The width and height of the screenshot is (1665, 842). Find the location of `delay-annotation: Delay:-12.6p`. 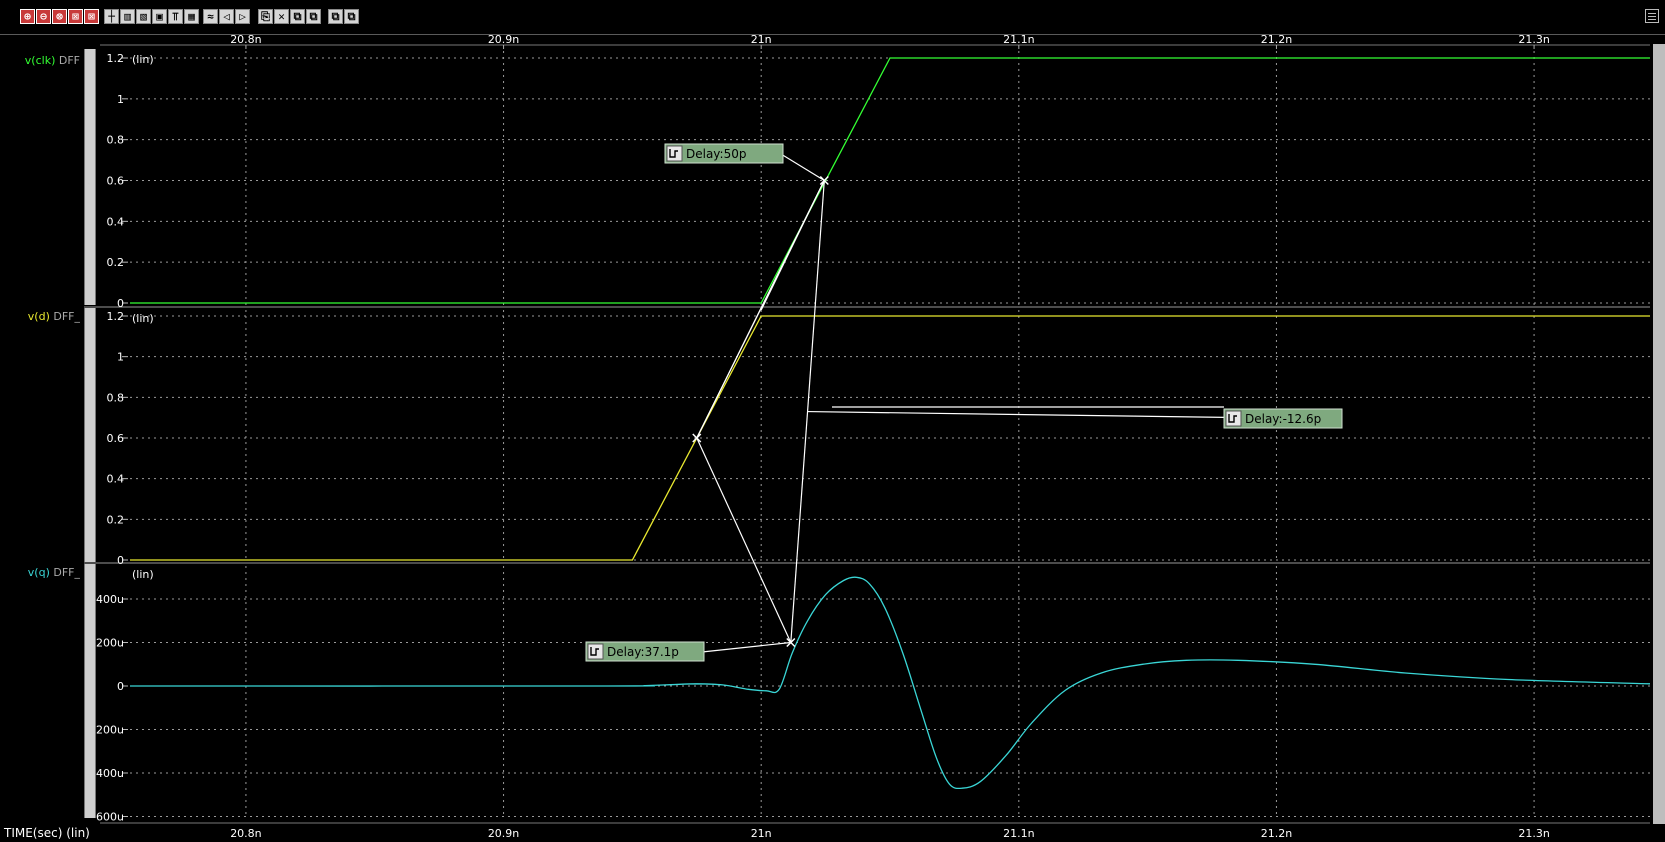

delay-annotation: Delay:-12.6p is located at coordinates (1283, 418).